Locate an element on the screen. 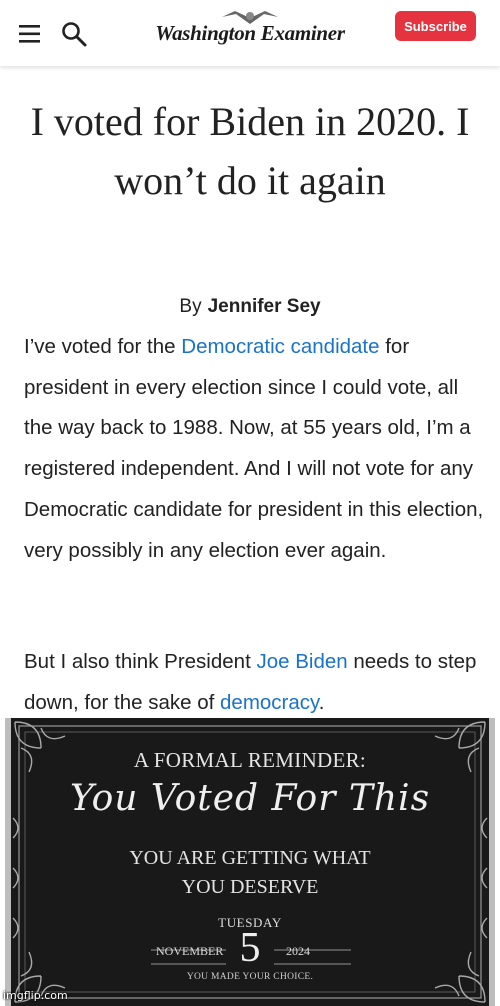  paragraph-text: . is located at coordinates (321, 702).